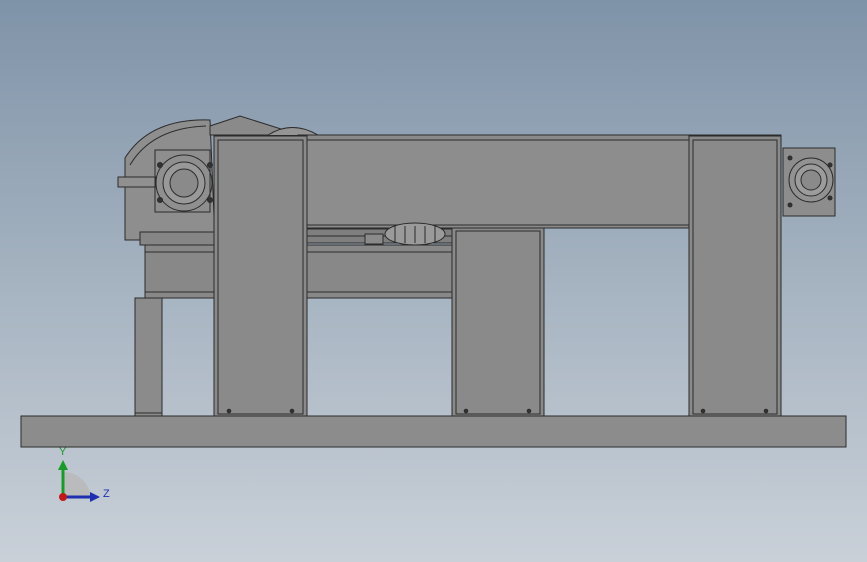 The image size is (867, 562). What do you see at coordinates (63, 452) in the screenshot?
I see `y-axis-label: Y` at bounding box center [63, 452].